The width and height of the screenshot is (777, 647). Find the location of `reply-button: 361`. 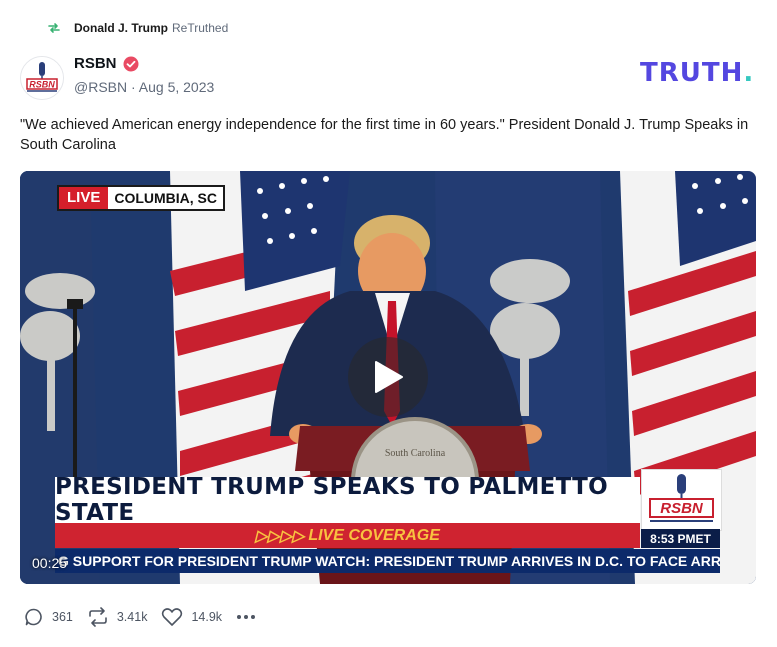

reply-button: 361 is located at coordinates (48, 617).